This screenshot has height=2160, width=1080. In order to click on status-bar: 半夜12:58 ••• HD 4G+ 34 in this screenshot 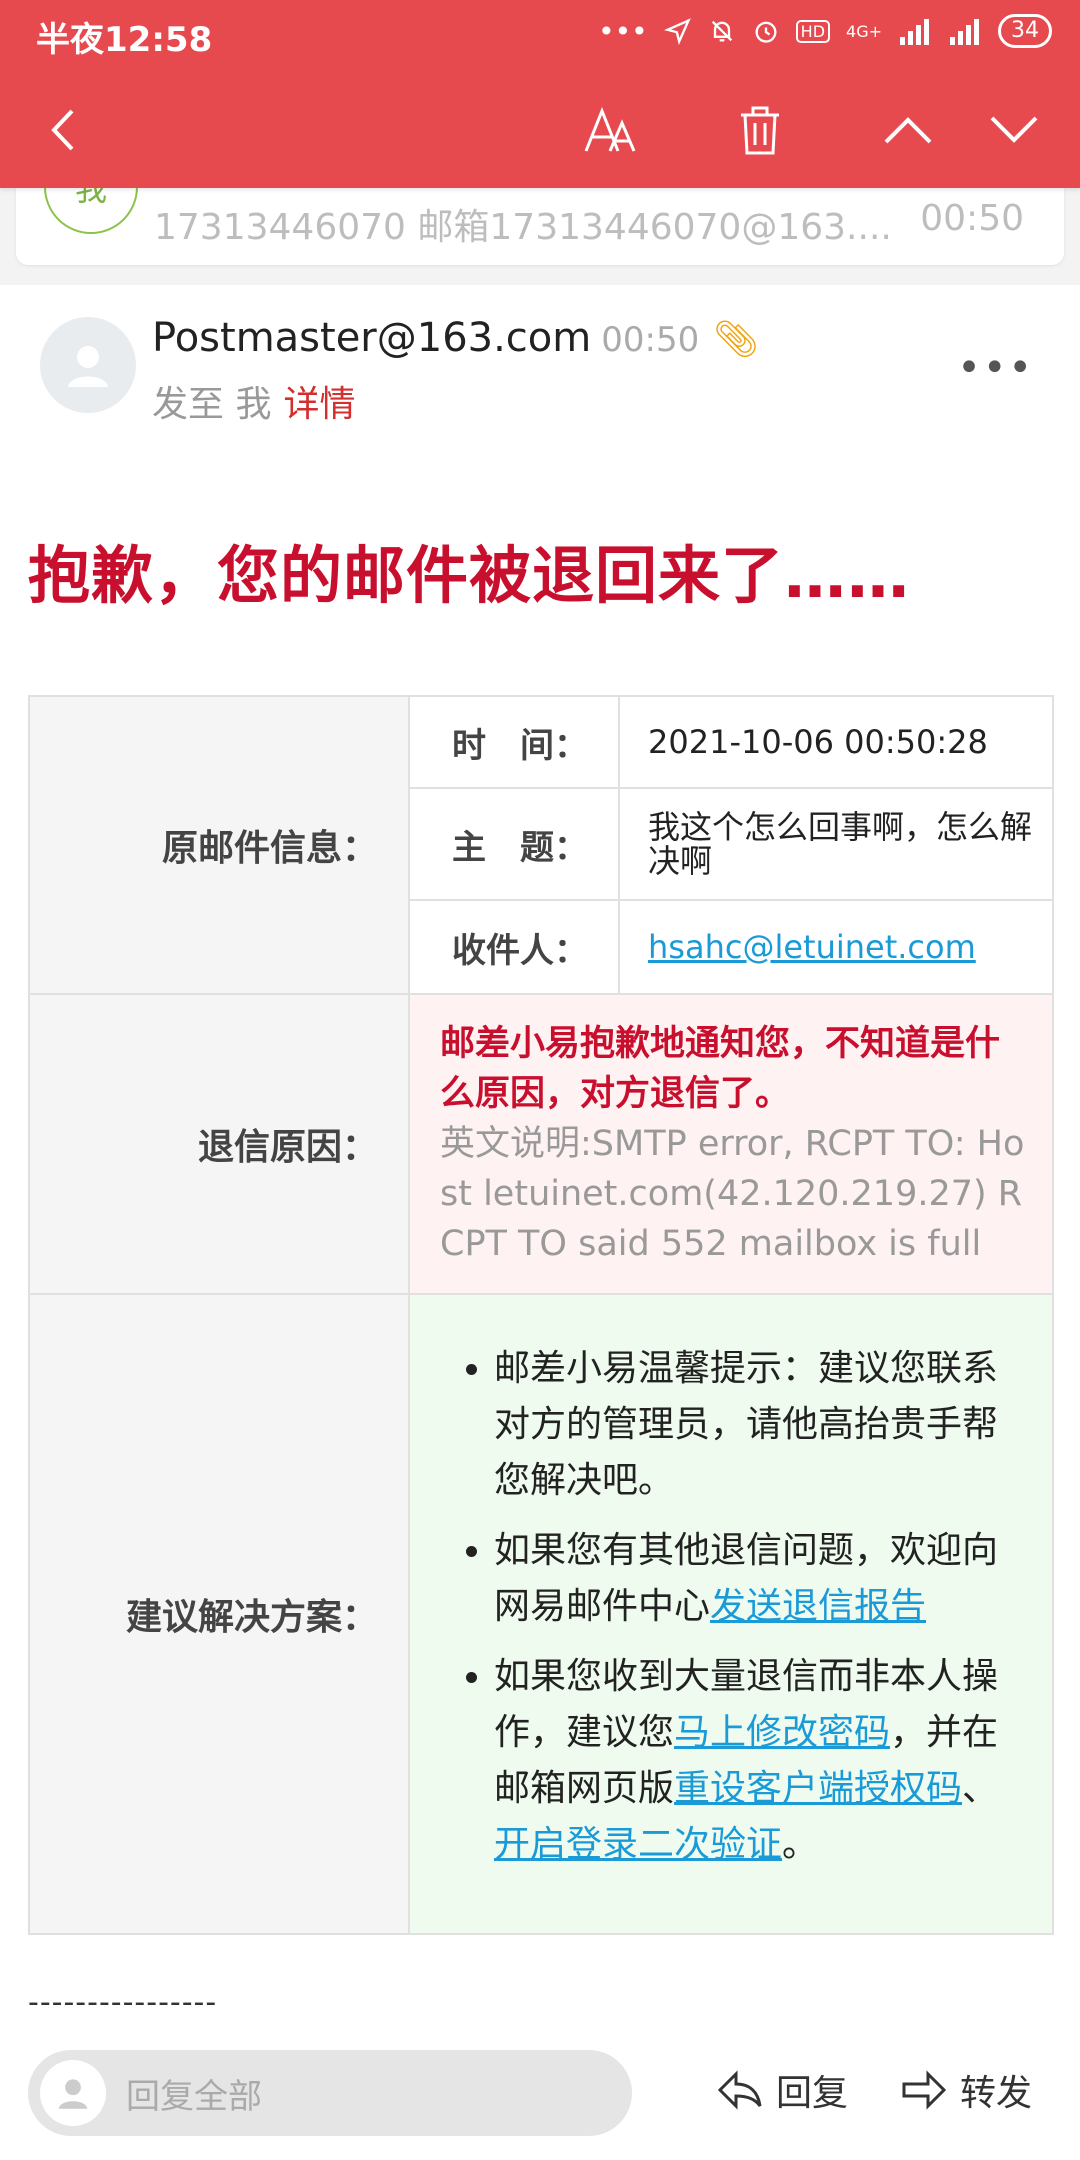, I will do `click(540, 35)`.